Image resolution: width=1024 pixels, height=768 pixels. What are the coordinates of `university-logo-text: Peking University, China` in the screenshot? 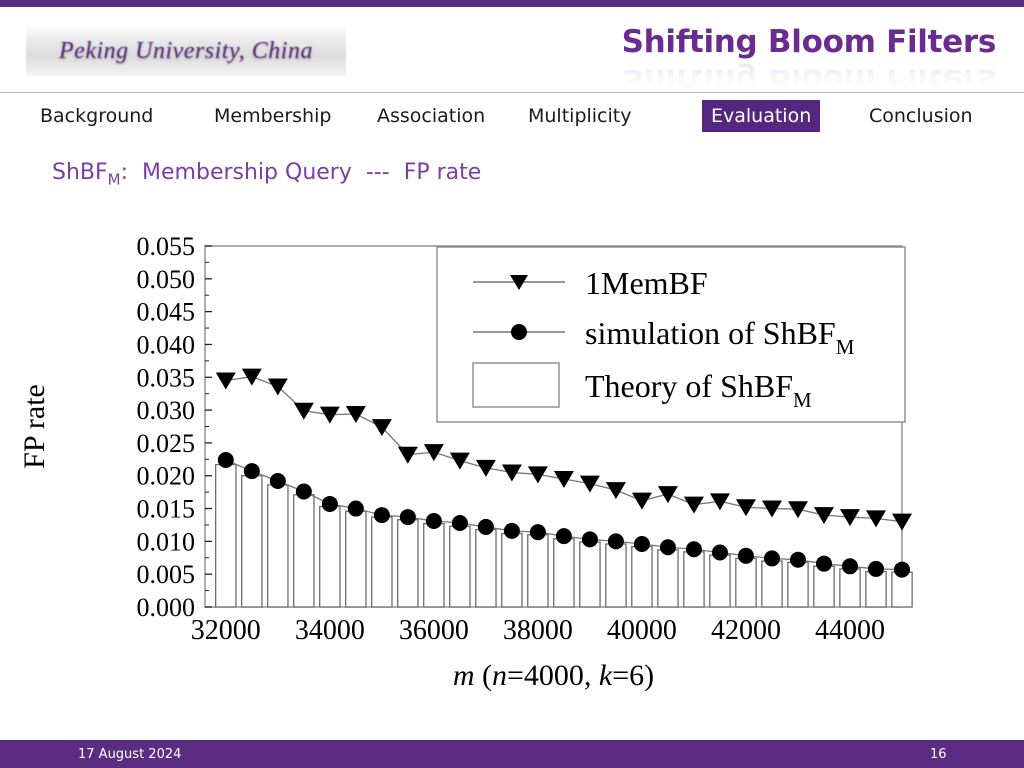 It's located at (186, 50).